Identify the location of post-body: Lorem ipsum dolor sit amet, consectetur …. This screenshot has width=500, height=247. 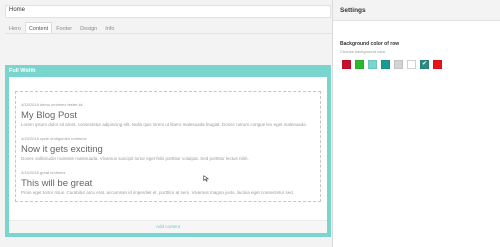
(164, 124).